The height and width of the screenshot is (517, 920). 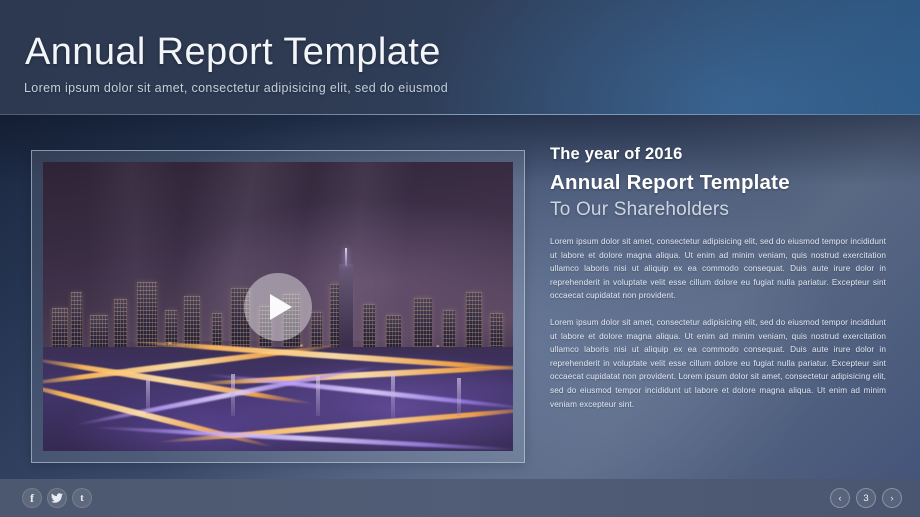 What do you see at coordinates (670, 182) in the screenshot?
I see `content-heading: Annual Report Template` at bounding box center [670, 182].